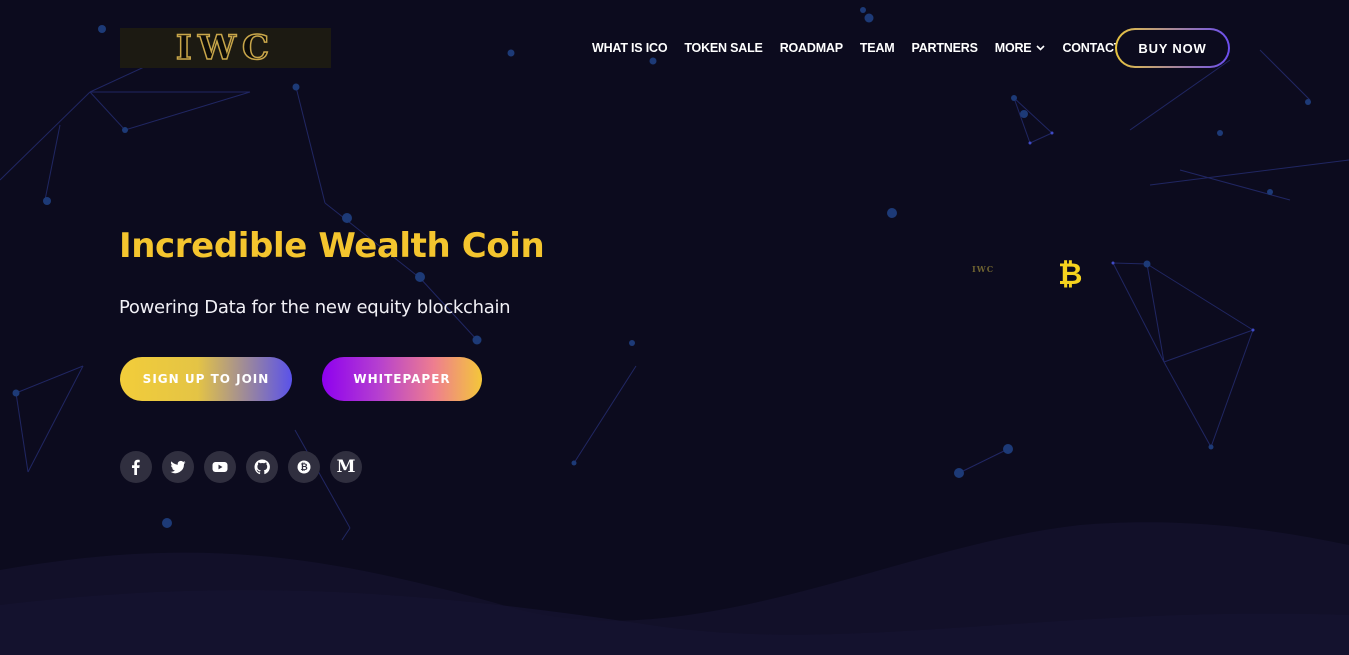 The height and width of the screenshot is (655, 1349). I want to click on sign-up-button: SIGN UP TO JOIN, so click(206, 379).